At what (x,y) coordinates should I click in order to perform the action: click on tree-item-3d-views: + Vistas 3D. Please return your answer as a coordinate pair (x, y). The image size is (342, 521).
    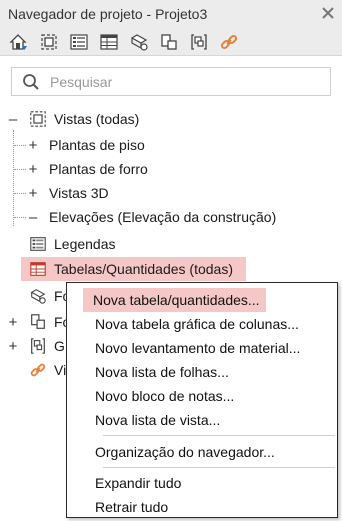
    Looking at the image, I should click on (171, 193).